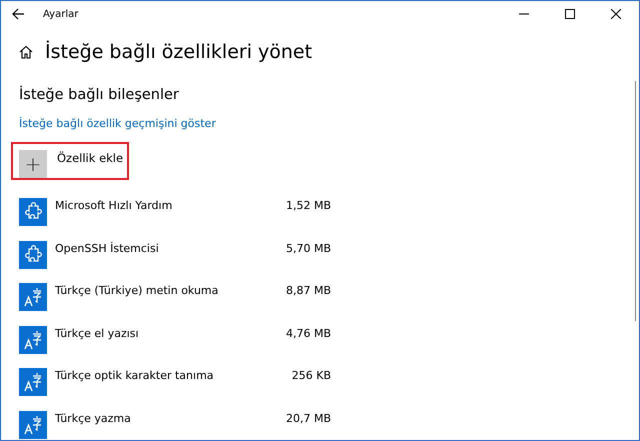  I want to click on back-arrow-icon, so click(18, 14).